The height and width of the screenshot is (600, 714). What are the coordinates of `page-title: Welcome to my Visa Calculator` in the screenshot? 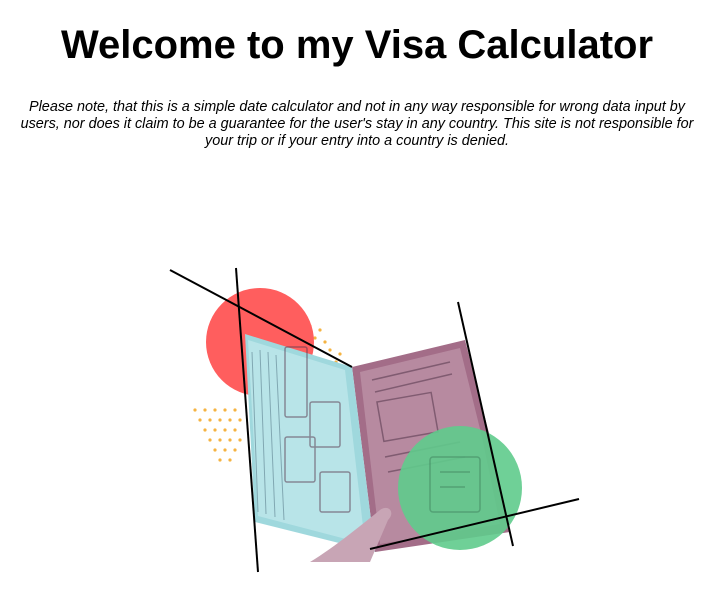 It's located at (357, 45).